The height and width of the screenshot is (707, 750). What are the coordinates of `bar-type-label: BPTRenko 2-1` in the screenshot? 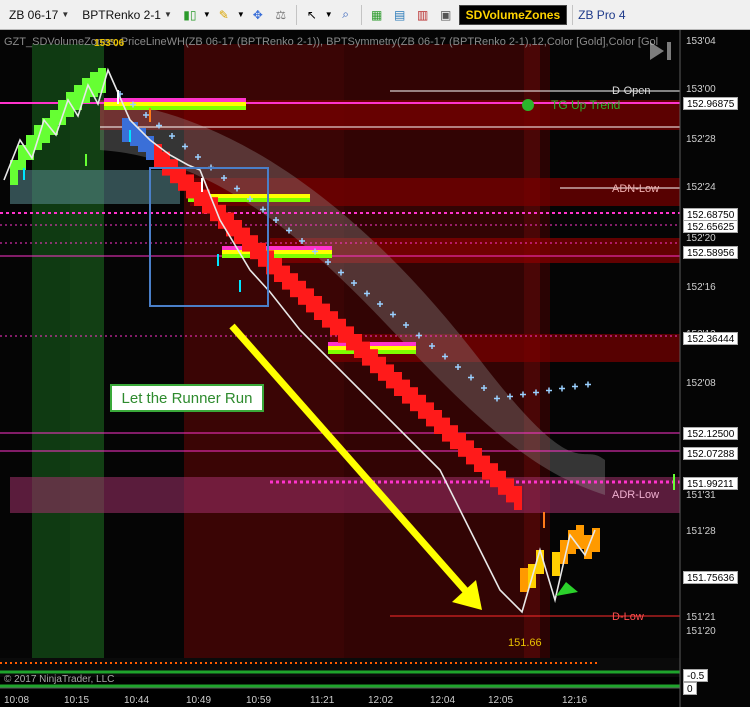 It's located at (121, 14).